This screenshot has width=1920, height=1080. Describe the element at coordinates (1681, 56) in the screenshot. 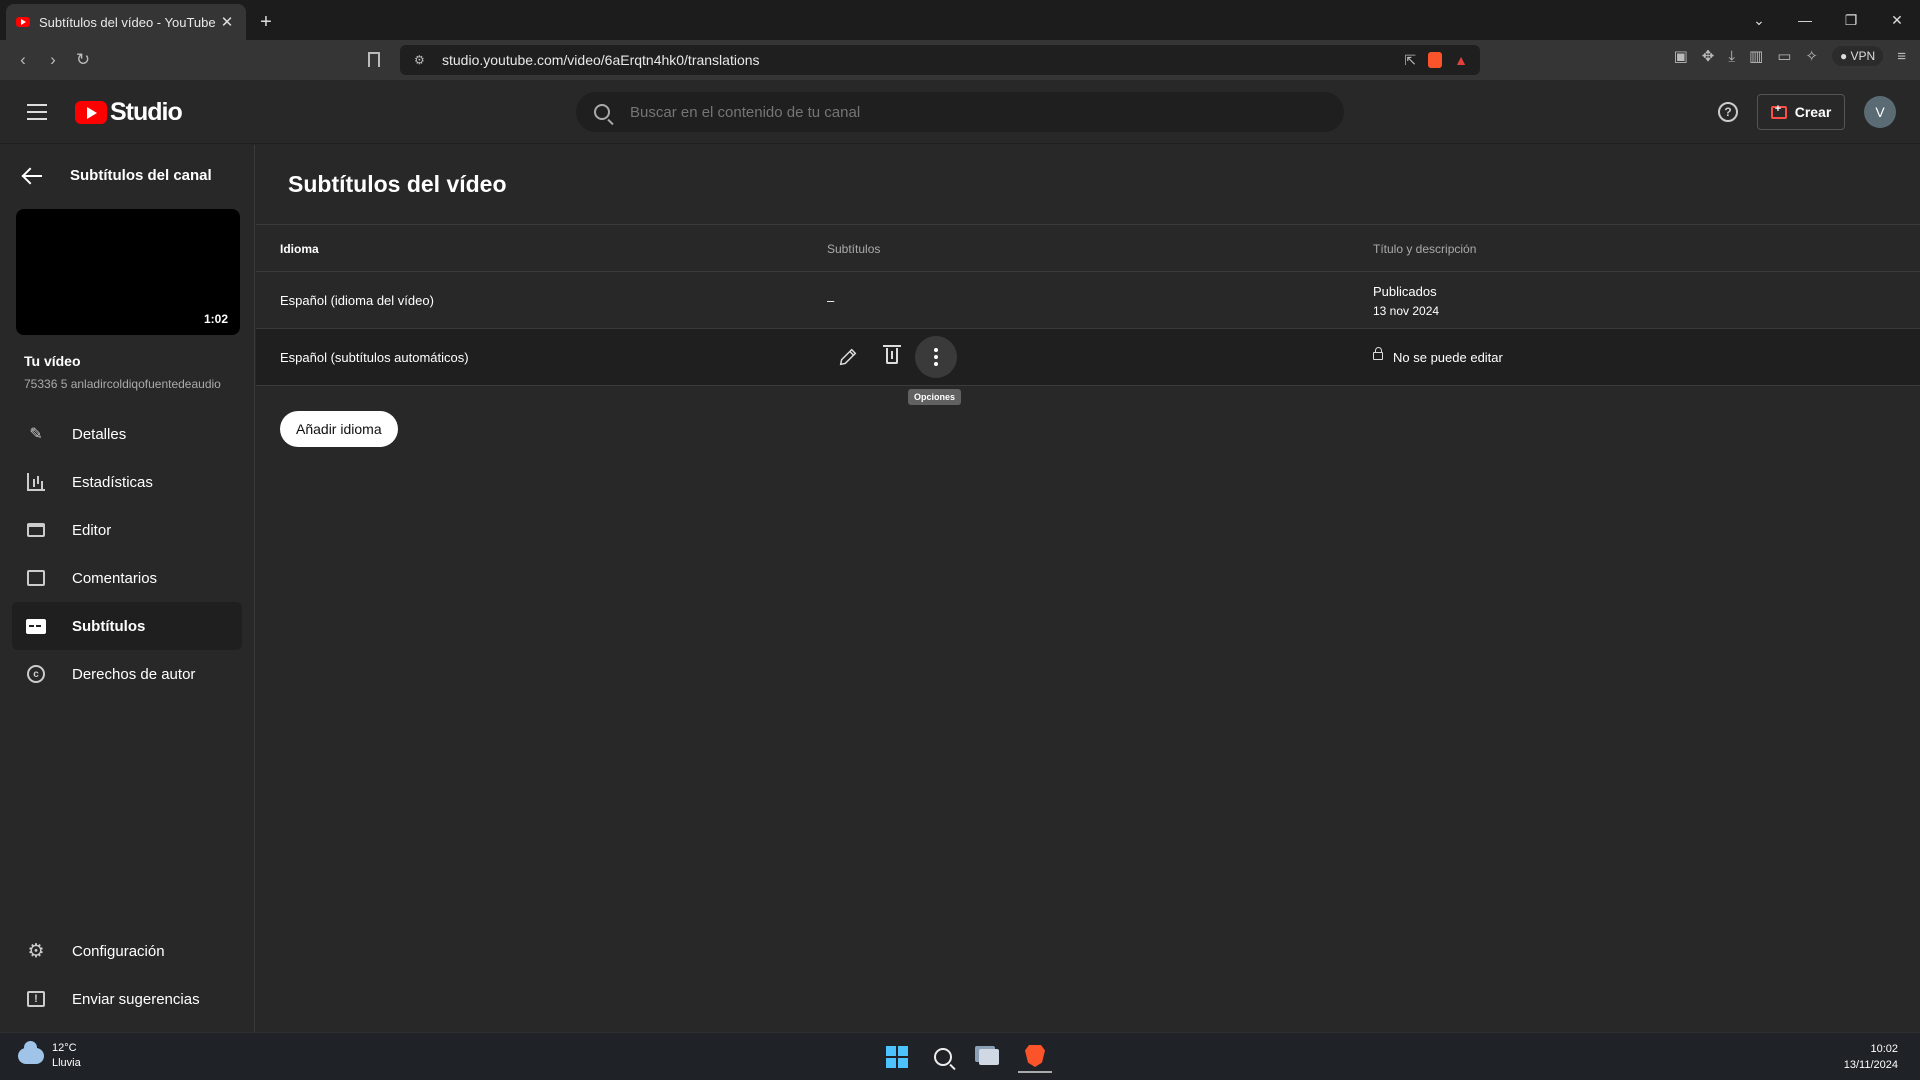

I see `extension-icon: ▣` at that location.